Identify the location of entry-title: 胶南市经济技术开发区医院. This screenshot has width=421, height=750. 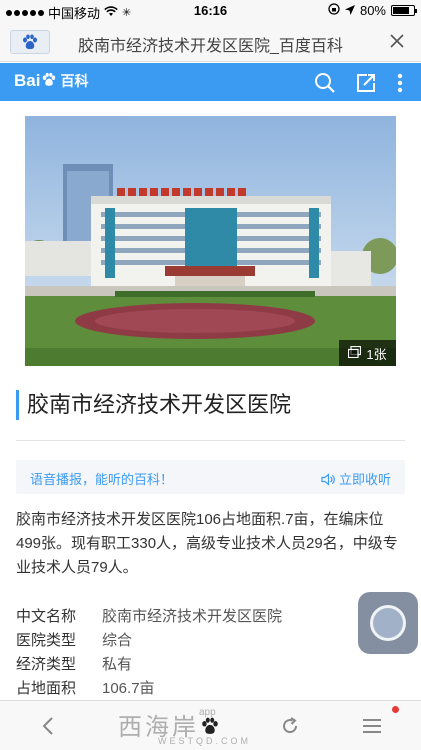
(153, 405).